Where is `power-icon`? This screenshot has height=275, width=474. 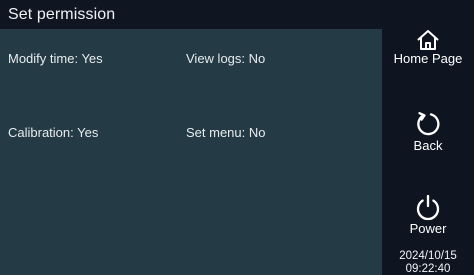 power-icon is located at coordinates (428, 207).